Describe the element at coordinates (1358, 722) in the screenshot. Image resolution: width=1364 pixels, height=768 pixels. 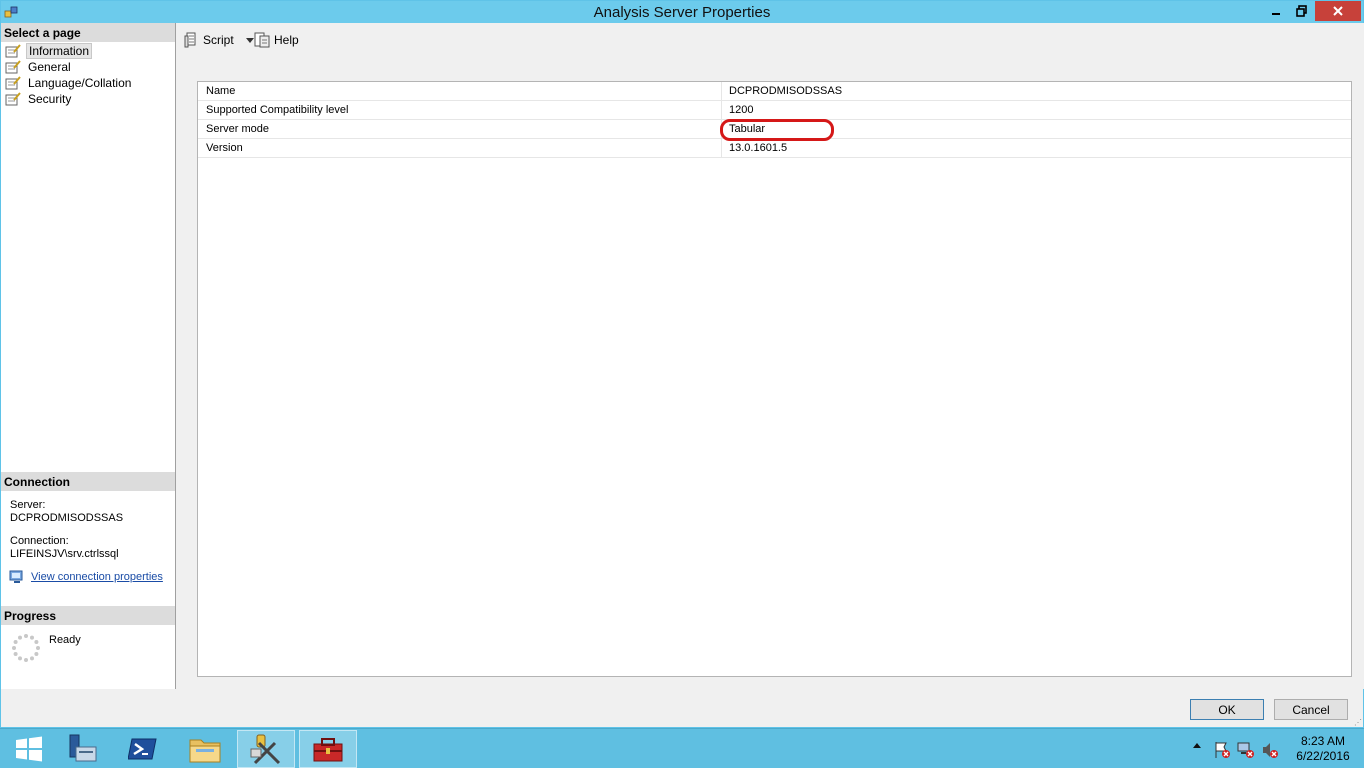
I see `resize-grip-icon: ⋰` at that location.